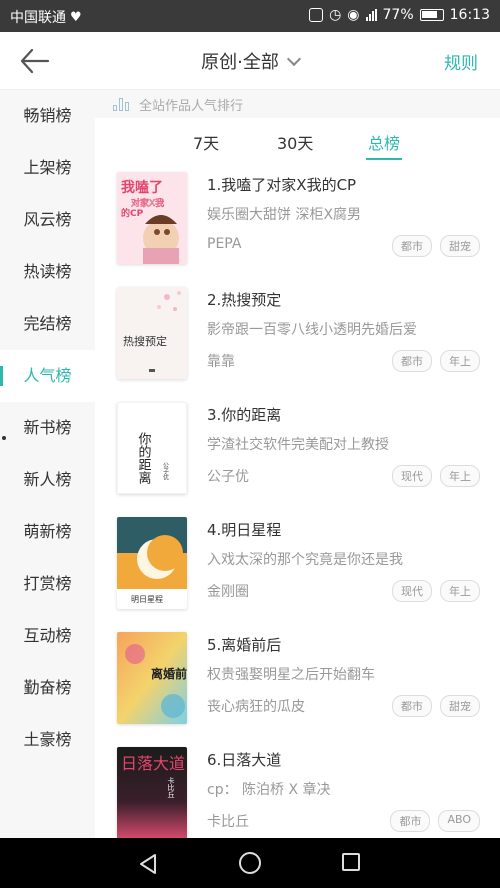  I want to click on book-description: 影帝跟一百零八线小透明先婚后爱, so click(312, 330).